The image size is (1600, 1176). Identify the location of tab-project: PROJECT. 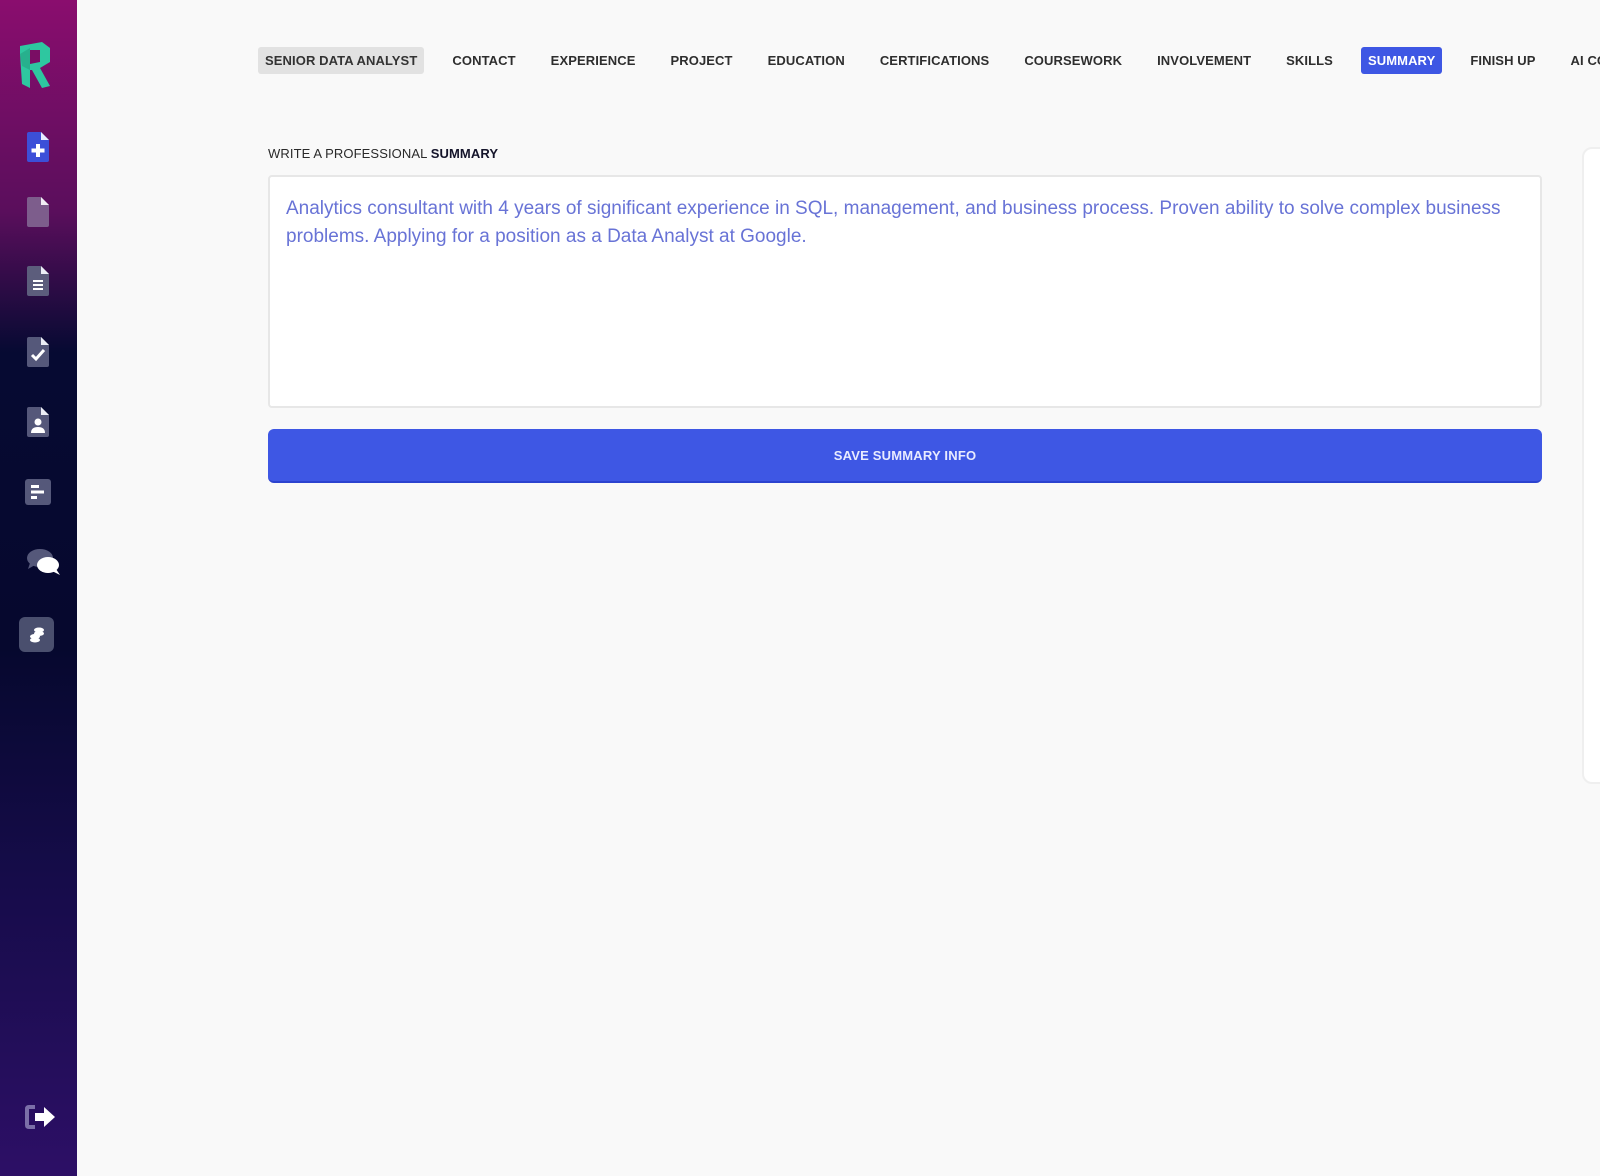
(701, 60).